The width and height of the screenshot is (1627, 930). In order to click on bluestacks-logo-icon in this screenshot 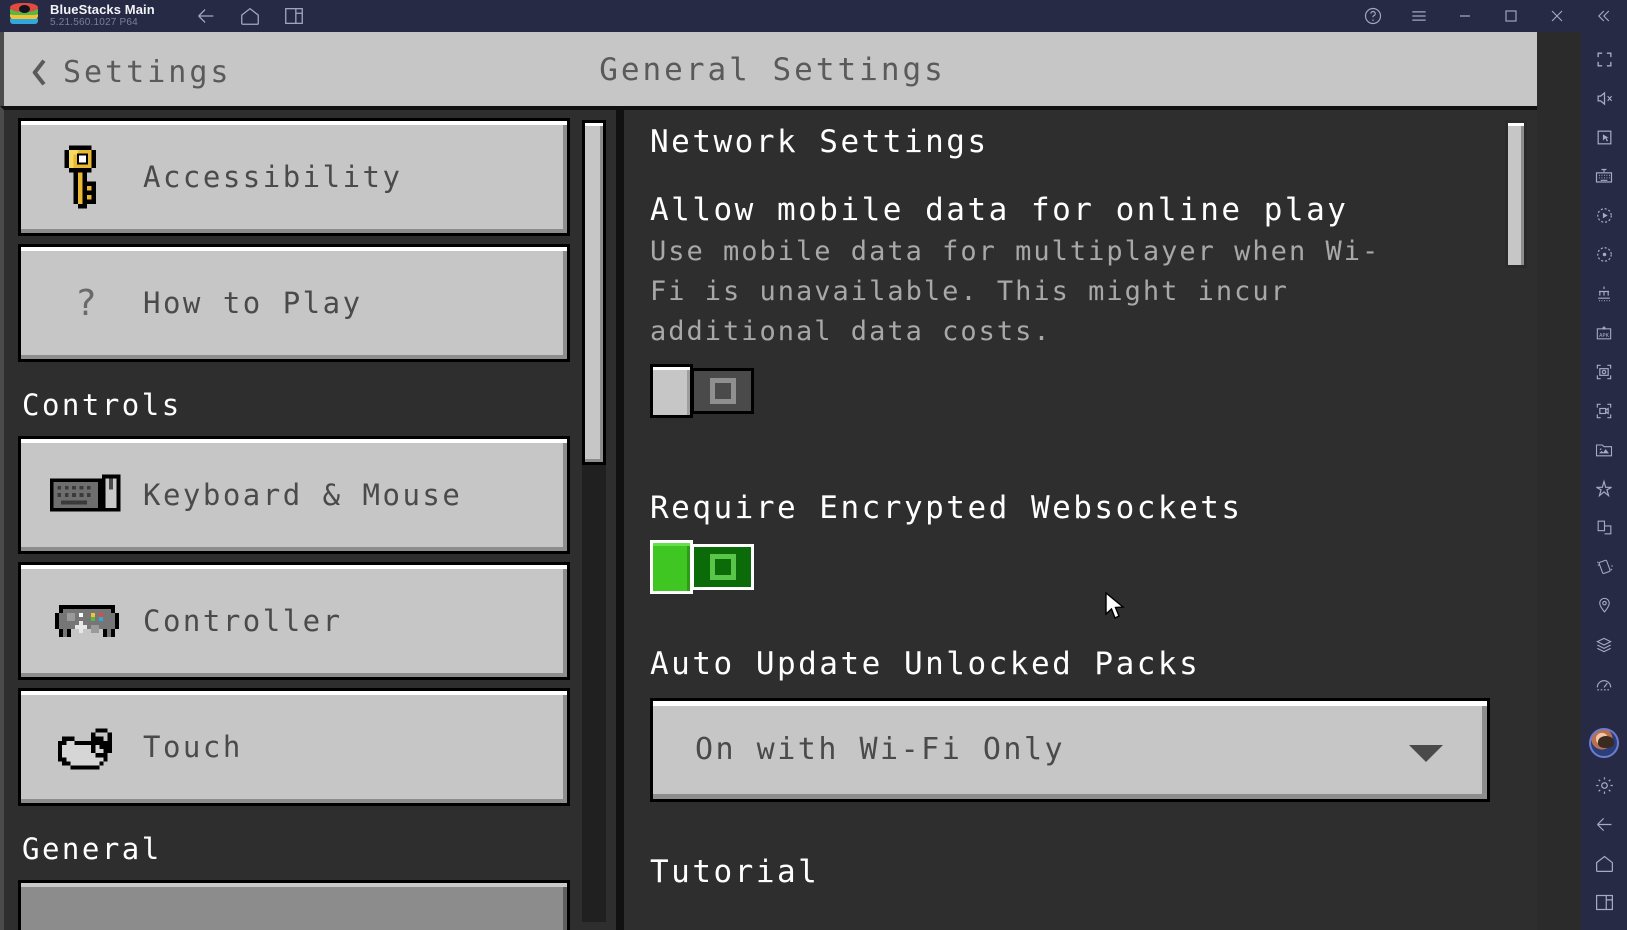, I will do `click(25, 16)`.